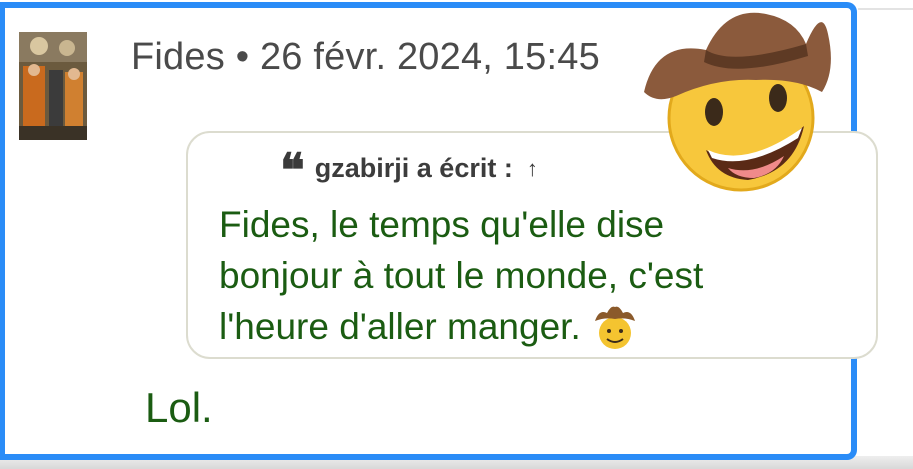 The image size is (913, 469). What do you see at coordinates (178, 57) in the screenshot?
I see `post-author: Fides` at bounding box center [178, 57].